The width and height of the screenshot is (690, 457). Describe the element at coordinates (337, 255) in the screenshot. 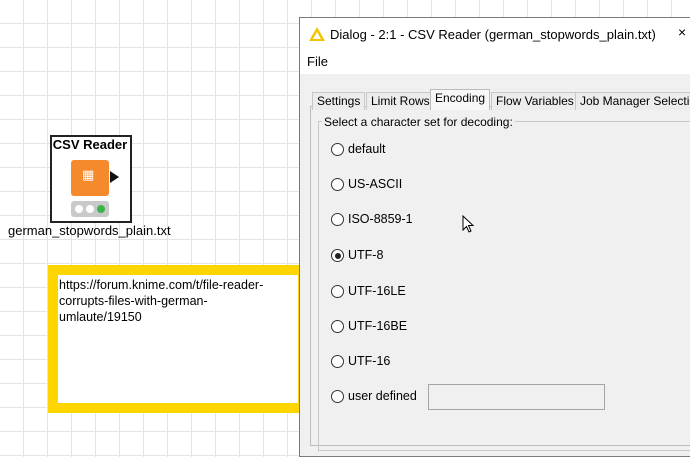

I see `radio-button-selected` at that location.